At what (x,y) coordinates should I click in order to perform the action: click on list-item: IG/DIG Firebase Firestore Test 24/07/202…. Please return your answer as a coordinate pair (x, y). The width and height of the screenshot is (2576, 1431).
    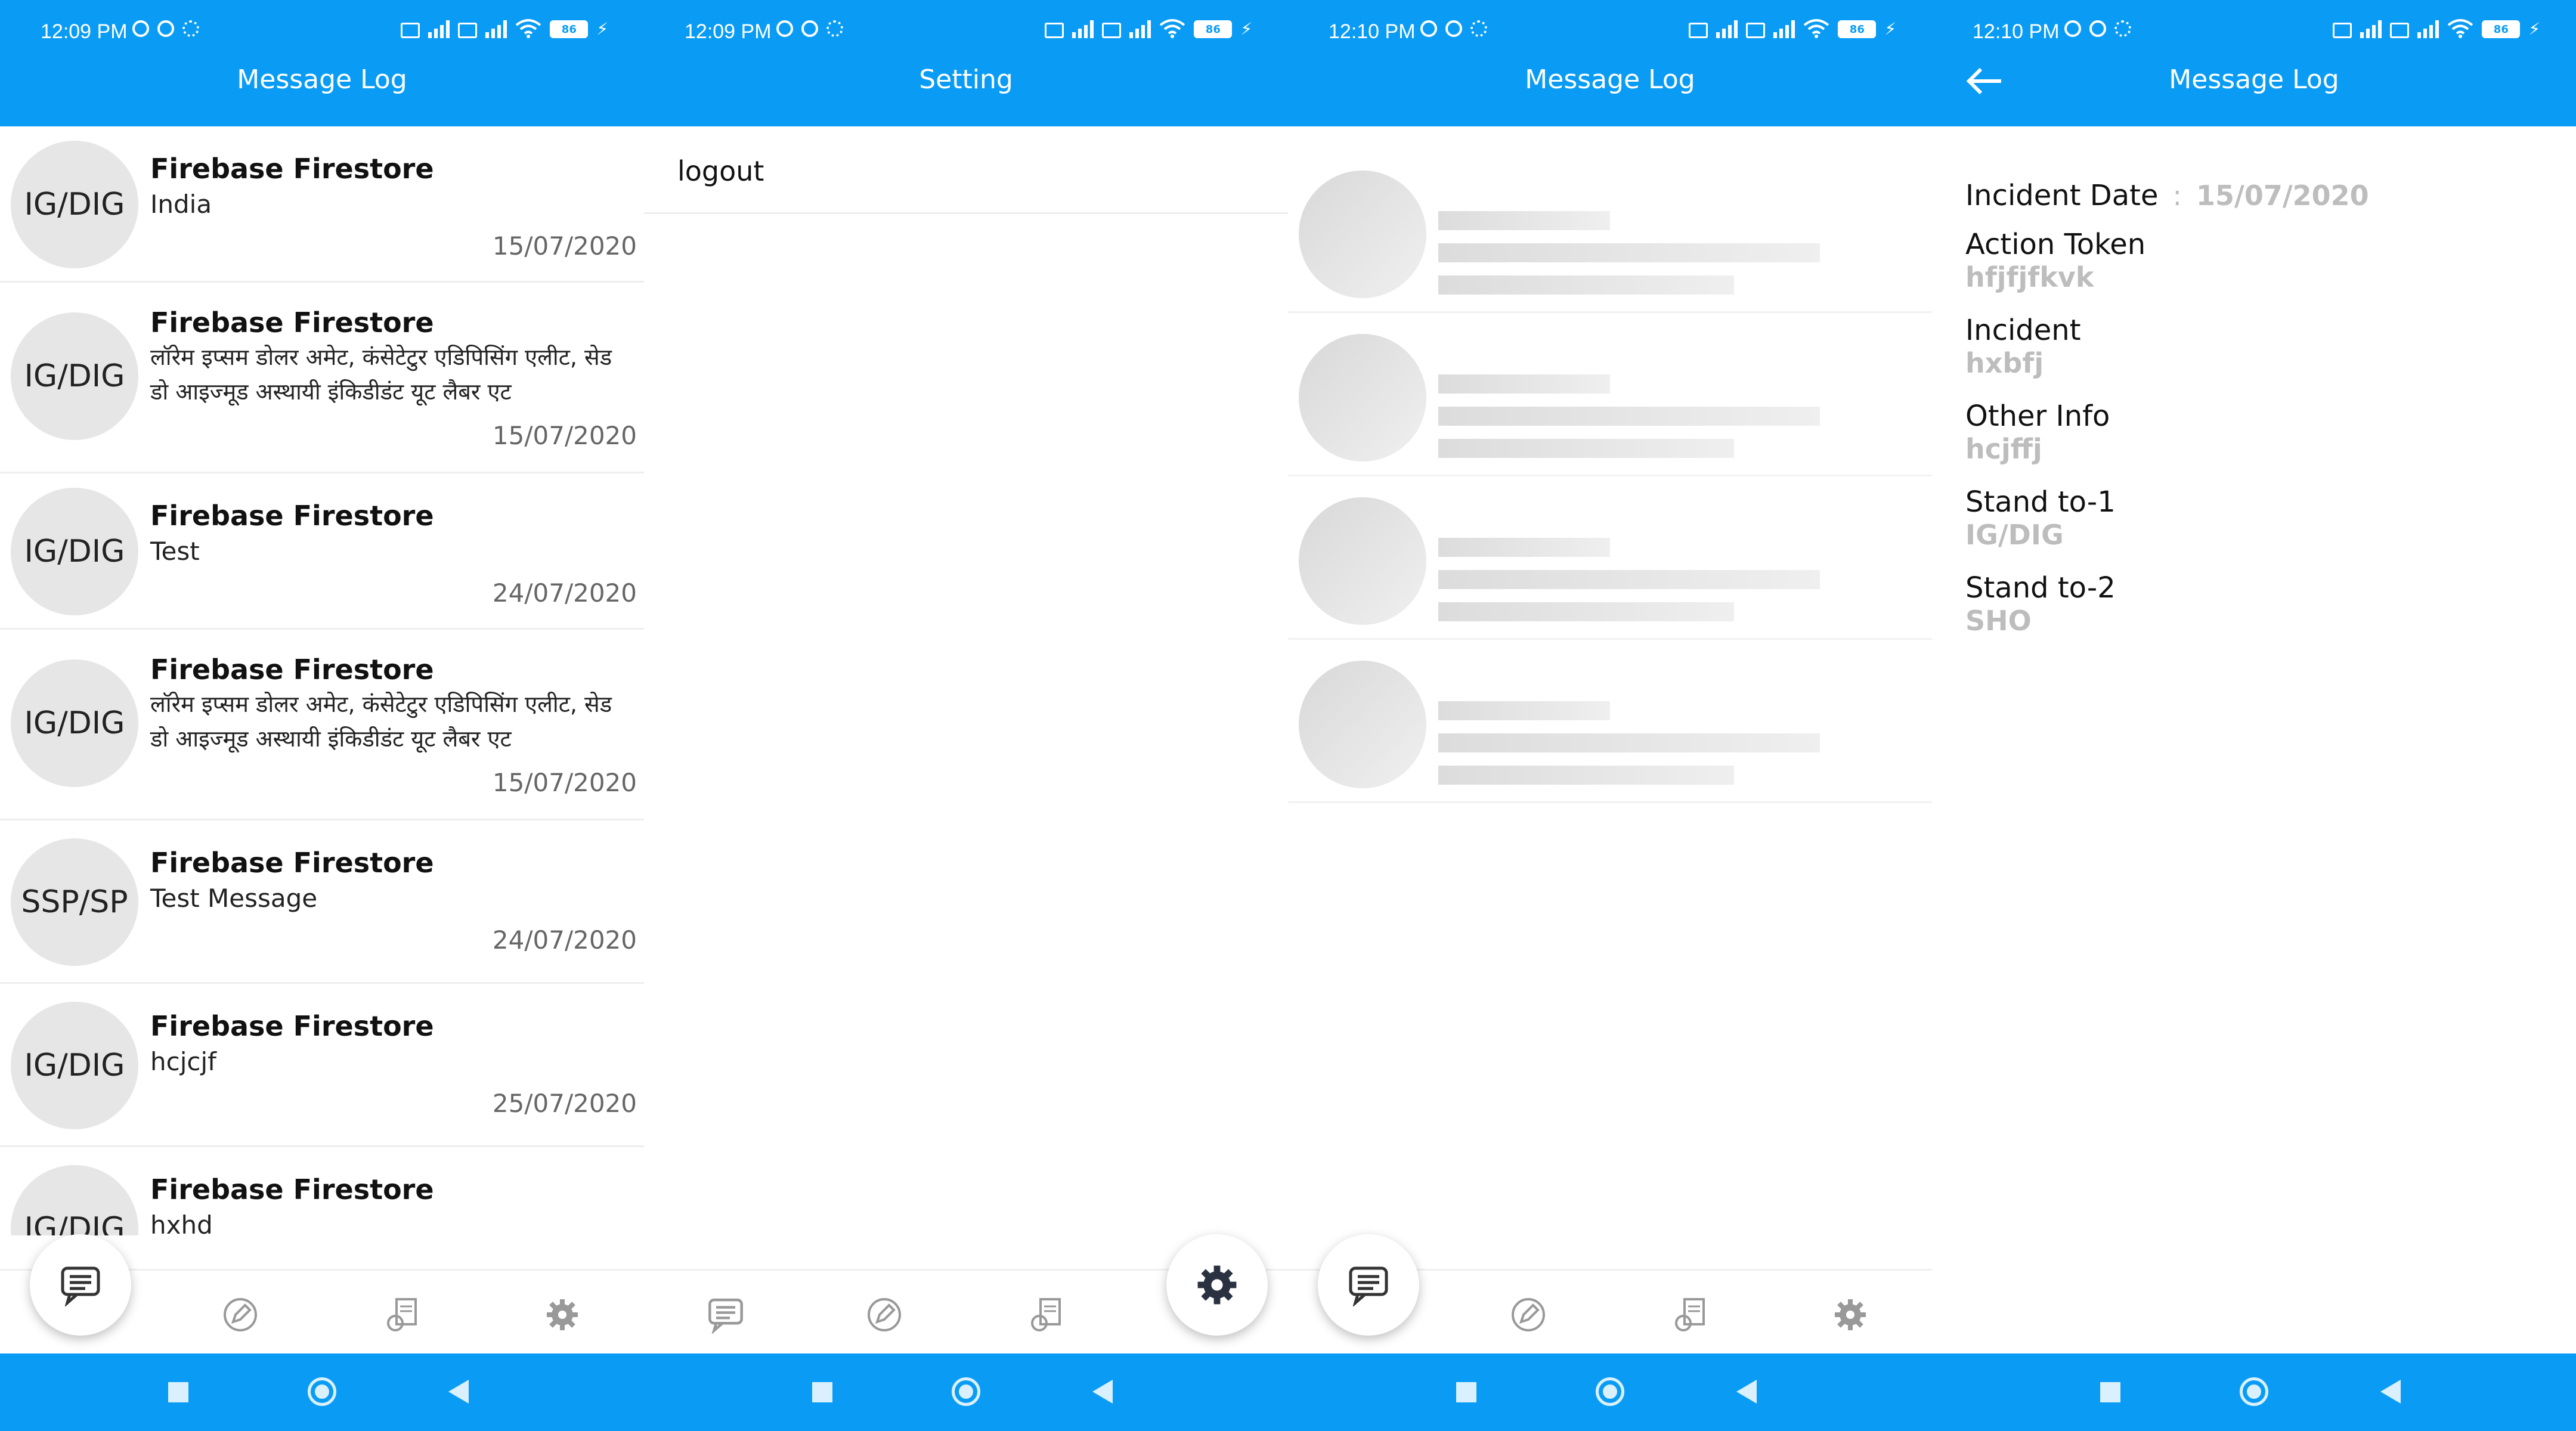
    Looking at the image, I should click on (322, 551).